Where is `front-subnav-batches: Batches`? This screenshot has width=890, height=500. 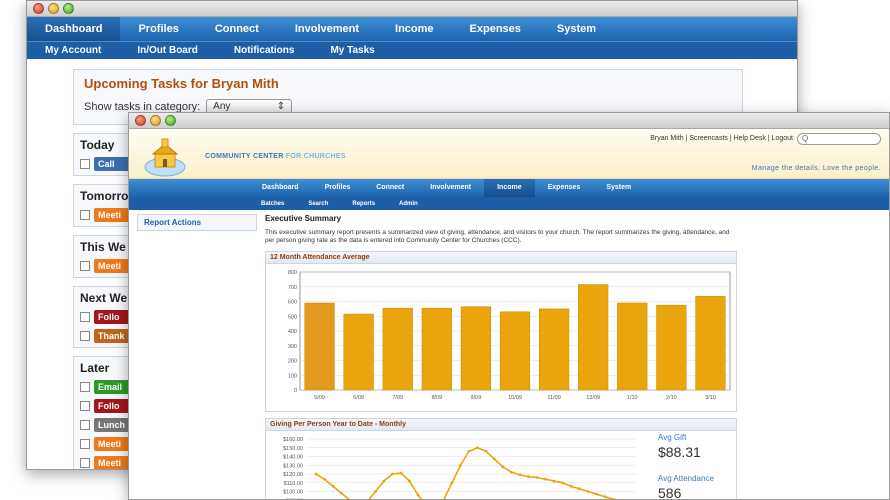
front-subnav-batches: Batches is located at coordinates (272, 204).